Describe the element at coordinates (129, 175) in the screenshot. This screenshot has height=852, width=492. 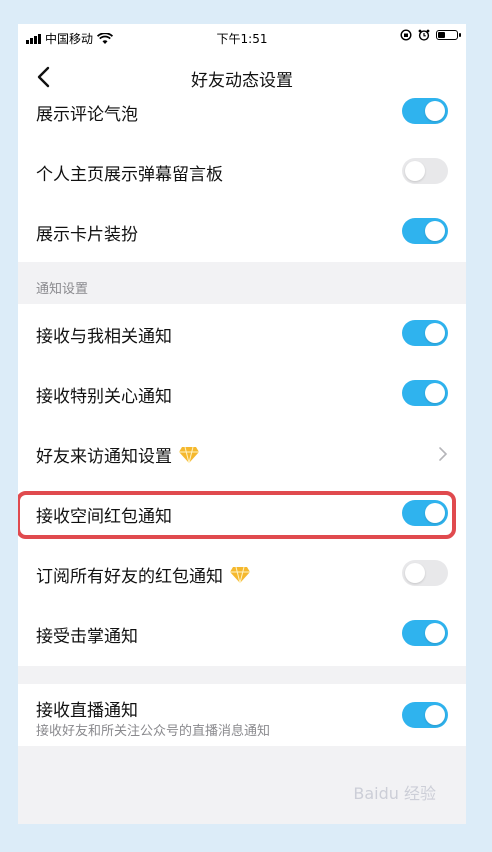
I see `setting-label: 个人主页展示弹幕留言板` at that location.